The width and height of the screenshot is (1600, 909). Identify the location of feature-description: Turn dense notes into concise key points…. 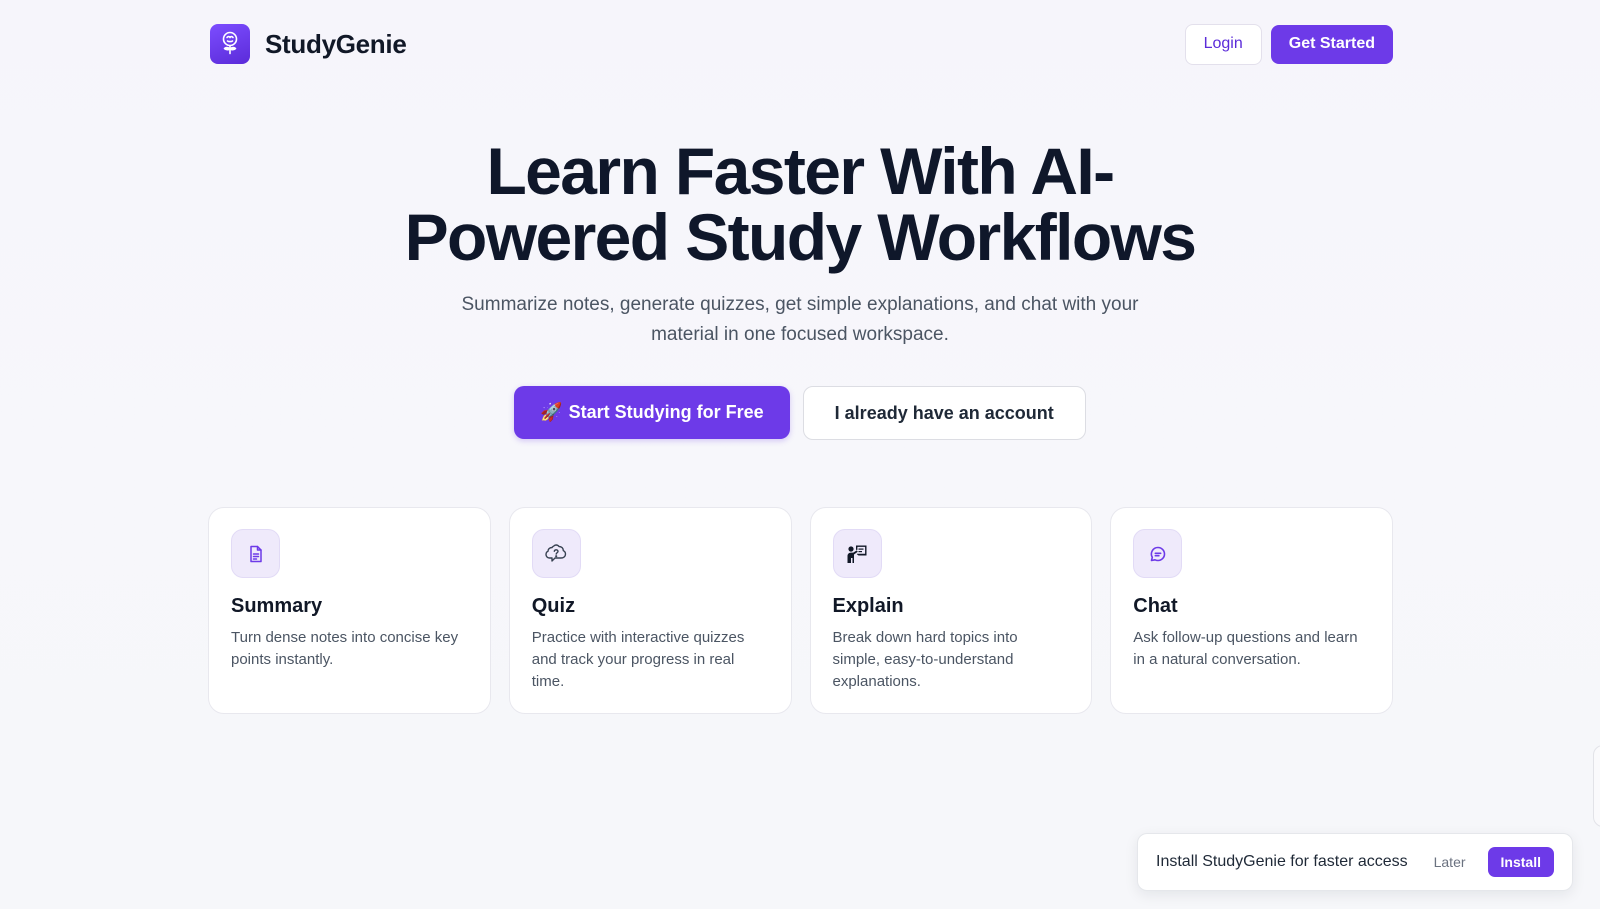
(345, 648).